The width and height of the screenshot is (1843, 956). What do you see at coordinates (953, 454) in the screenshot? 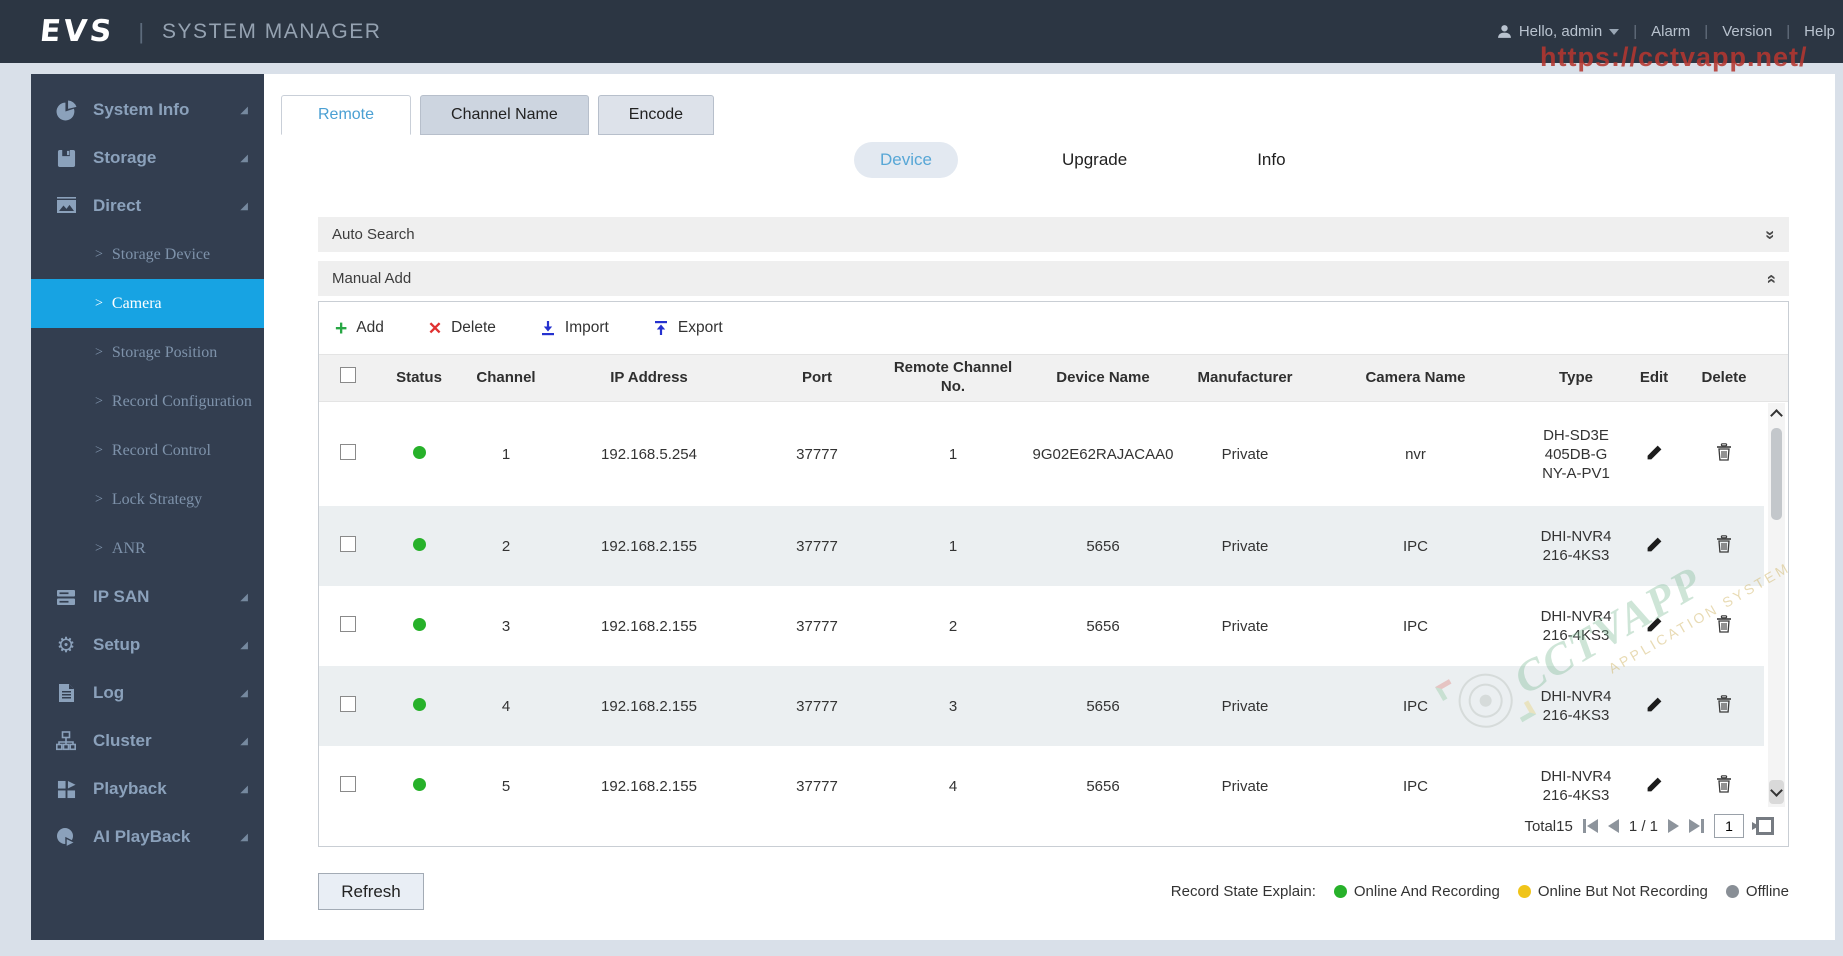
I see `cell-remote-channel-no: 1` at bounding box center [953, 454].